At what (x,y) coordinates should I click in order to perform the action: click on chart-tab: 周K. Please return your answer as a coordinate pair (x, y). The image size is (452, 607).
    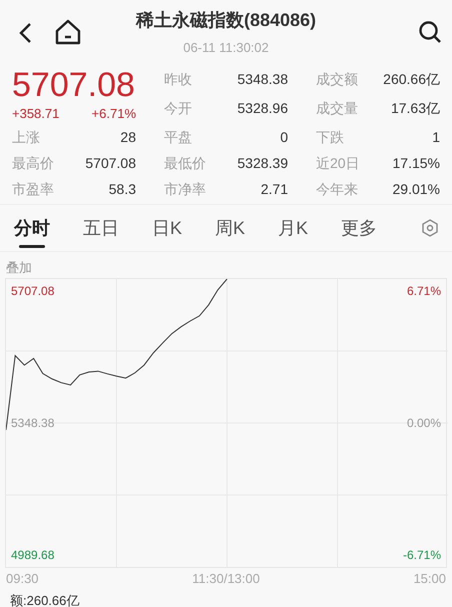
    Looking at the image, I should click on (230, 228).